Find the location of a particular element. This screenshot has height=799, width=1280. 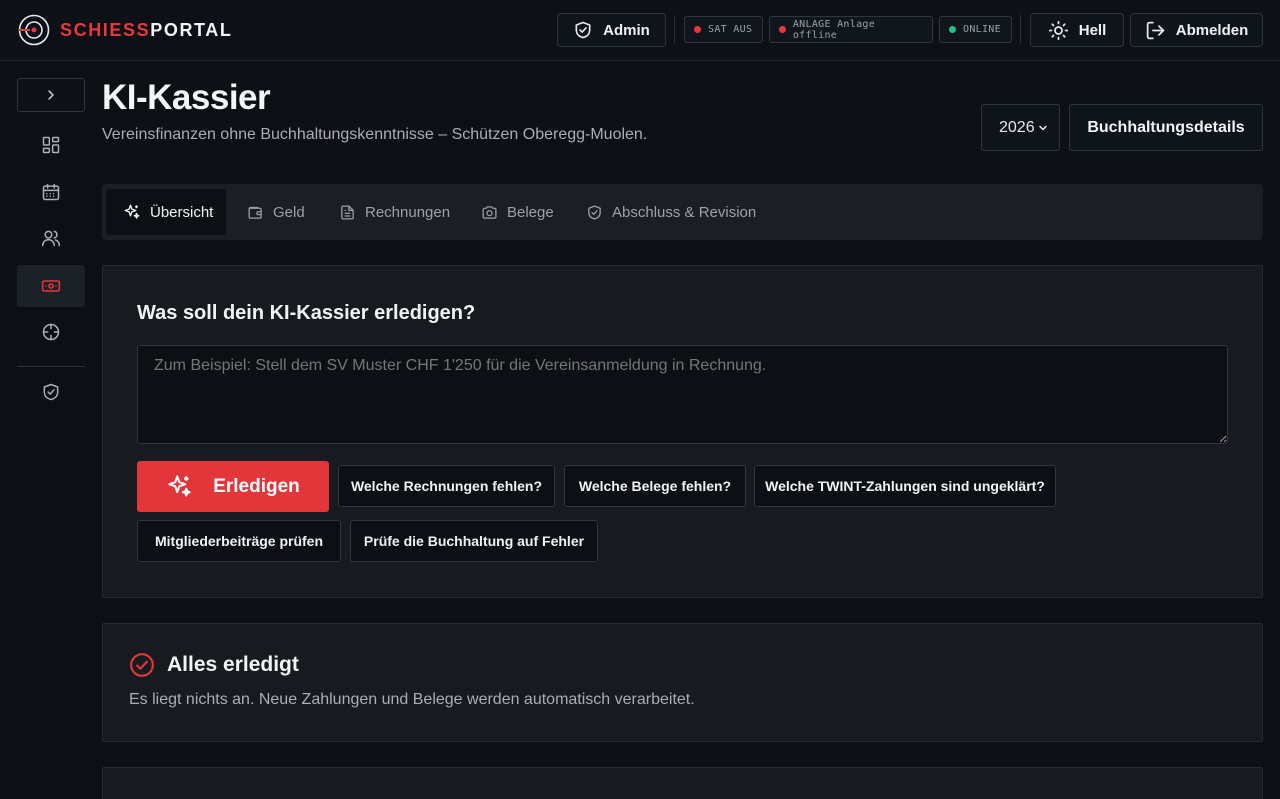

chevron-down-icon is located at coordinates (1043, 128).